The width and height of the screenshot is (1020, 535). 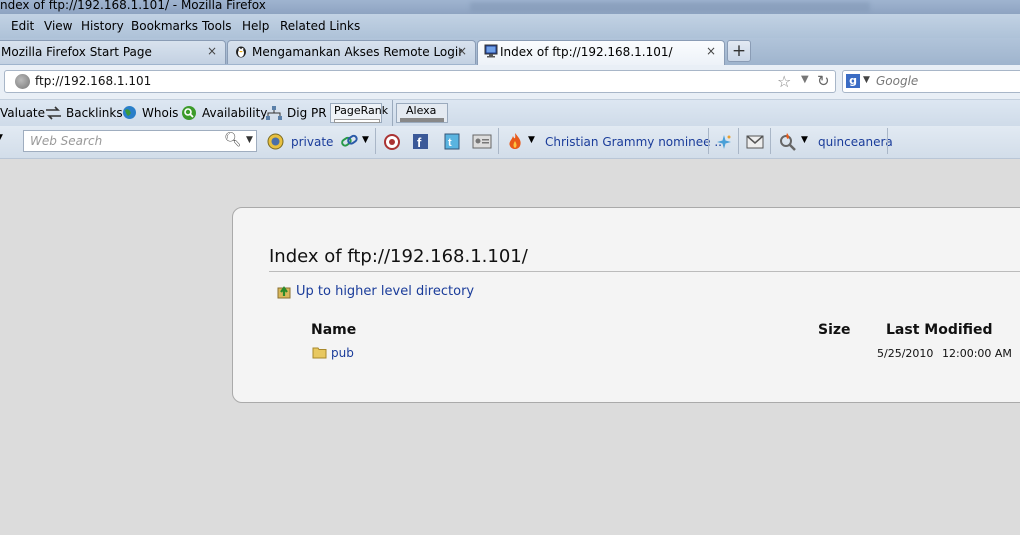 What do you see at coordinates (755, 142) in the screenshot?
I see `mail-icon` at bounding box center [755, 142].